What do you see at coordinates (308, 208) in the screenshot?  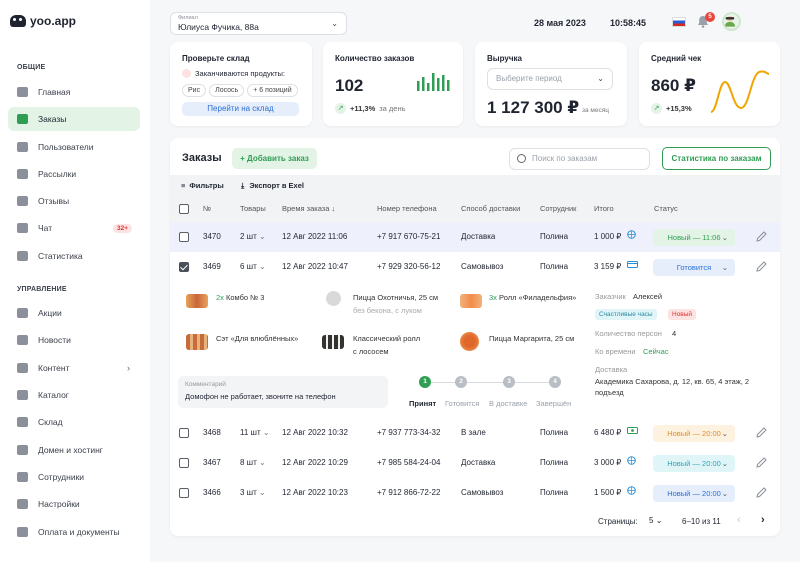 I see `col-time: Время заказа ↓` at bounding box center [308, 208].